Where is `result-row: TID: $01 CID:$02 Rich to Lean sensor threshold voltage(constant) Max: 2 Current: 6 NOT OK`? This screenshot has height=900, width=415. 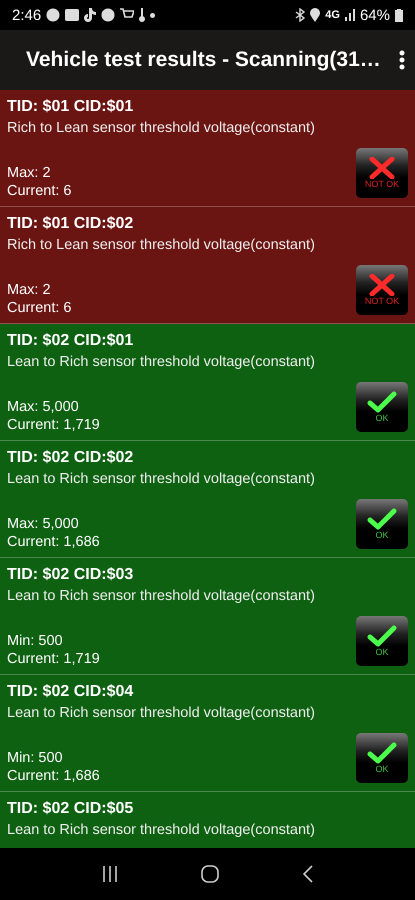 result-row: TID: $01 CID:$02 Rich to Lean sensor threshold voltage(constant) Max: 2 Current: 6 NOT OK is located at coordinates (207, 265).